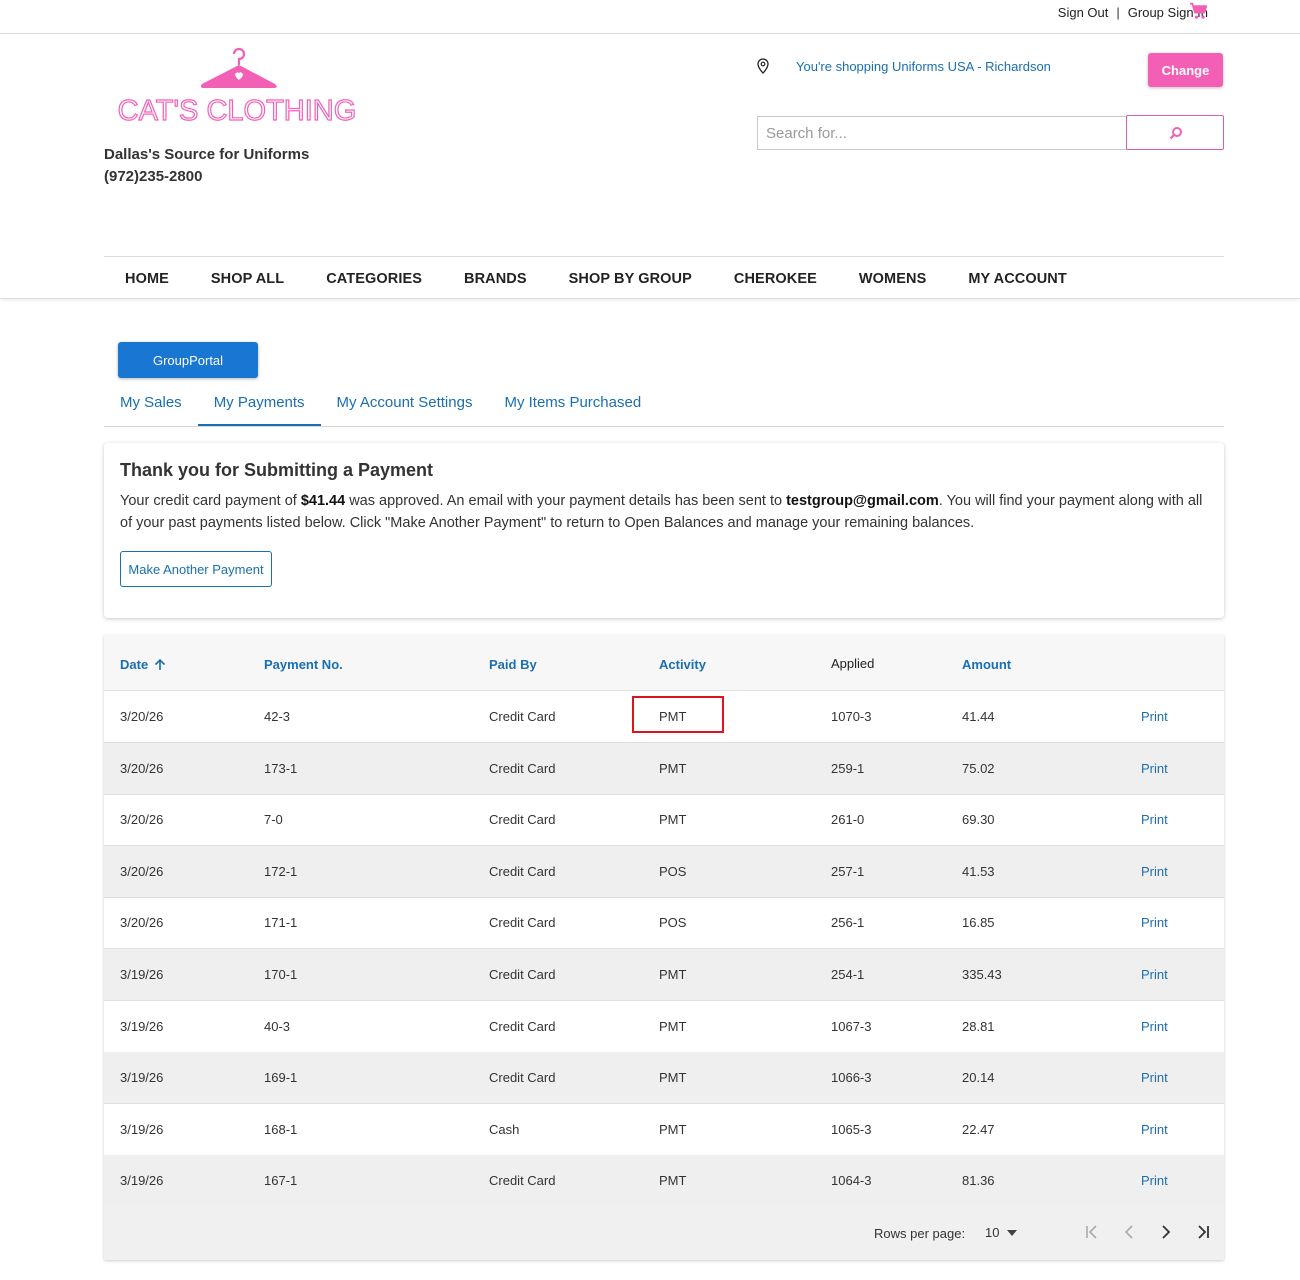 This screenshot has height=1280, width=1300. What do you see at coordinates (188, 360) in the screenshot?
I see `group-portal-button: GroupPortal` at bounding box center [188, 360].